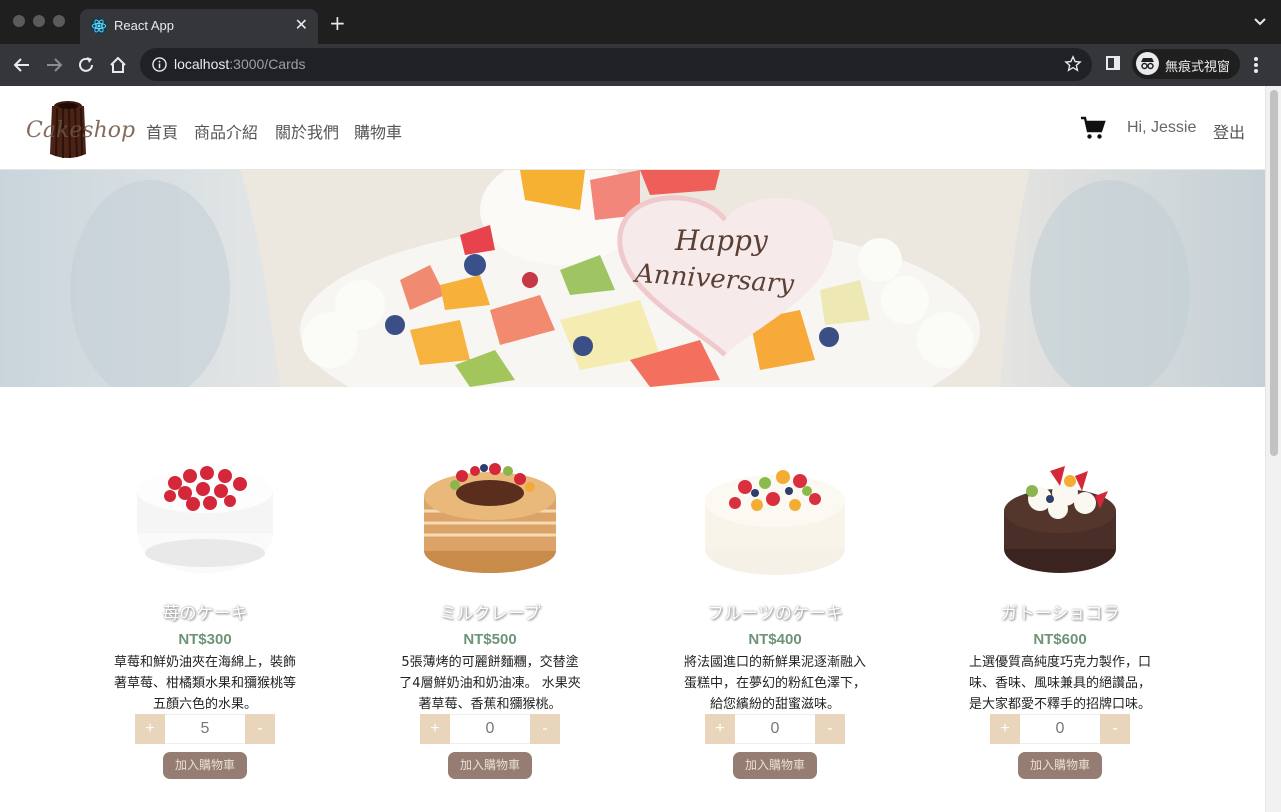  What do you see at coordinates (1073, 64) in the screenshot?
I see `star-icon` at bounding box center [1073, 64].